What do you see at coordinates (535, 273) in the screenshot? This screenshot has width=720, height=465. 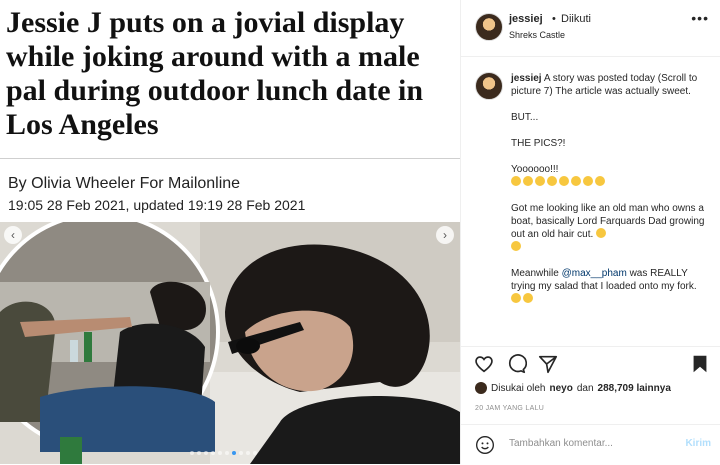 I see `caption-text: Meanwhile` at bounding box center [535, 273].